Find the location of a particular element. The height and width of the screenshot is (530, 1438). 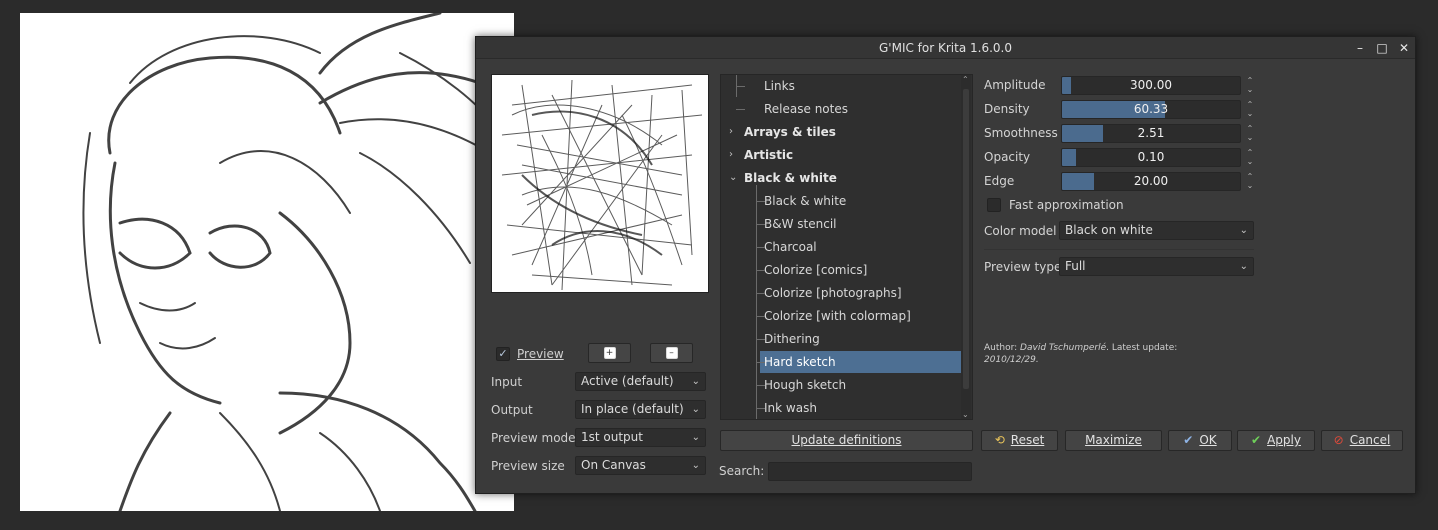

tree-category: Arrays & tiles is located at coordinates (841, 132).